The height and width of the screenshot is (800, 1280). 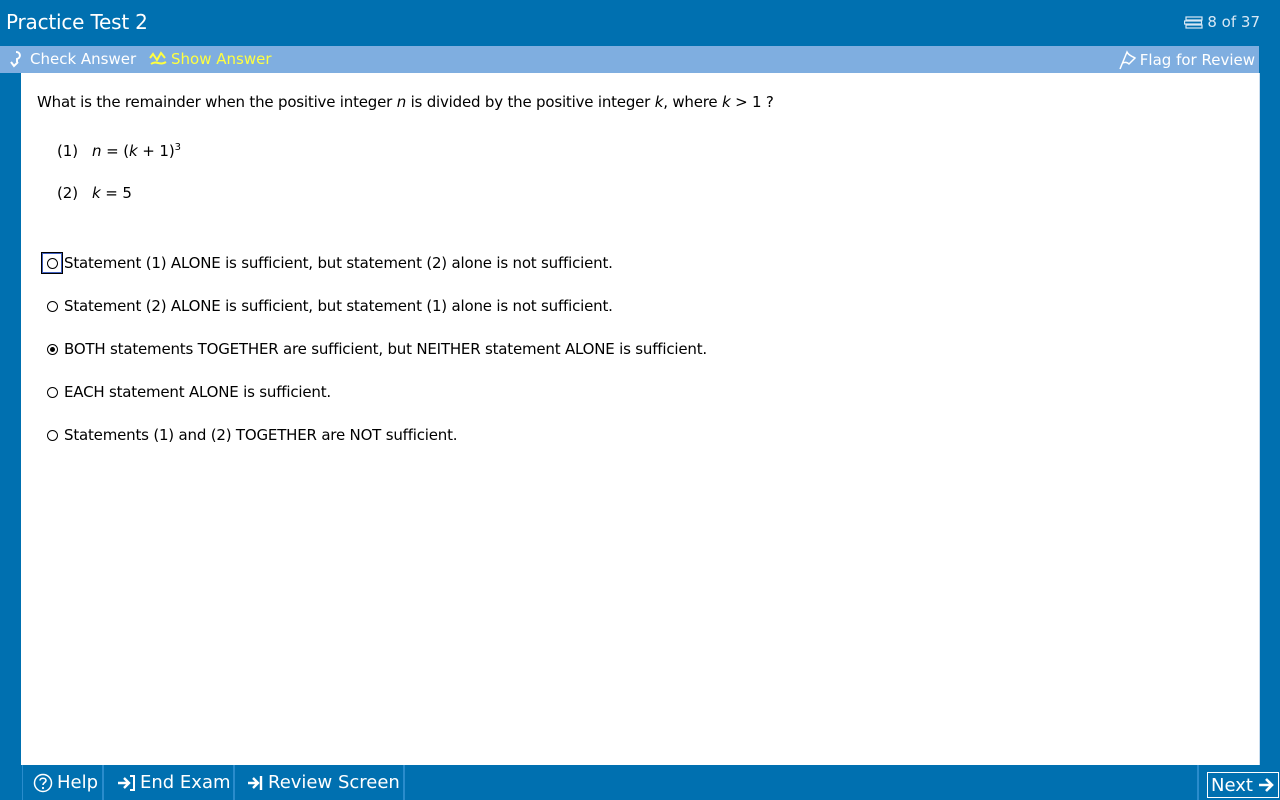 I want to click on radio-button-selected, so click(x=52, y=349).